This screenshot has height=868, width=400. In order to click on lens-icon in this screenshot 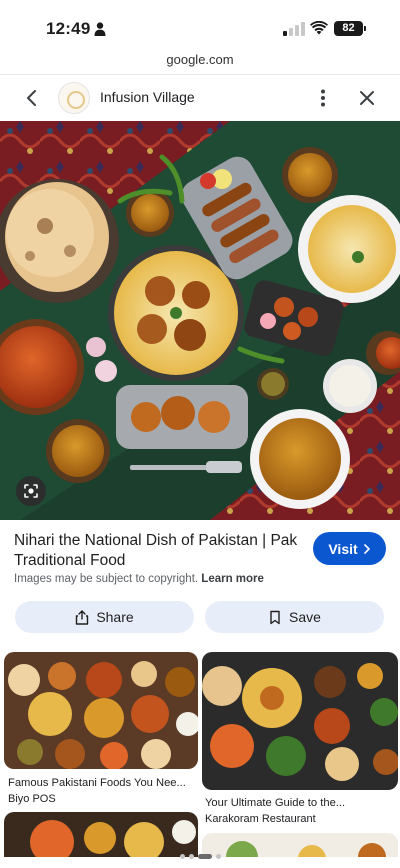, I will do `click(31, 491)`.